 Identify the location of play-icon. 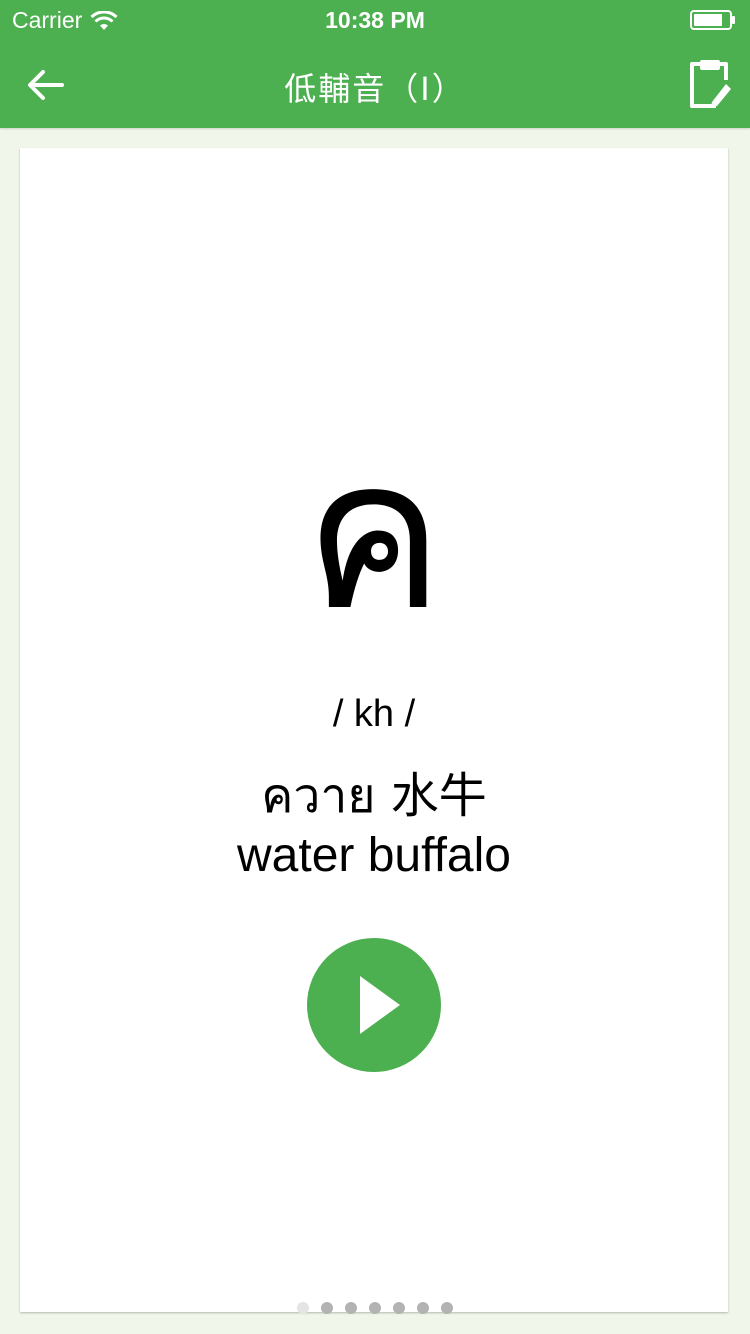
(380, 1005).